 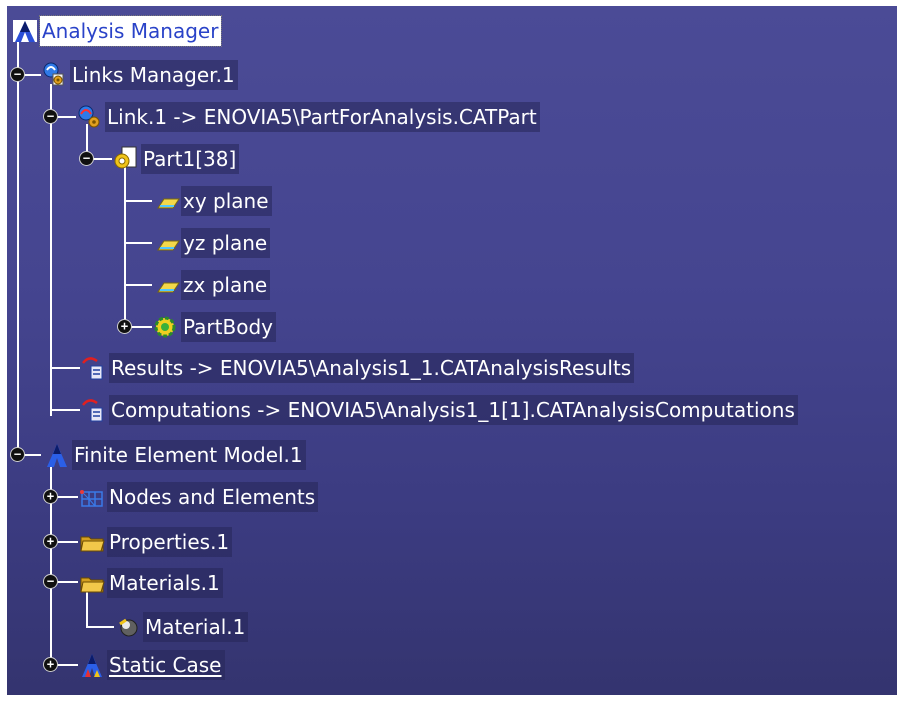 I want to click on tree-node-partbody: PartBody, so click(x=214, y=327).